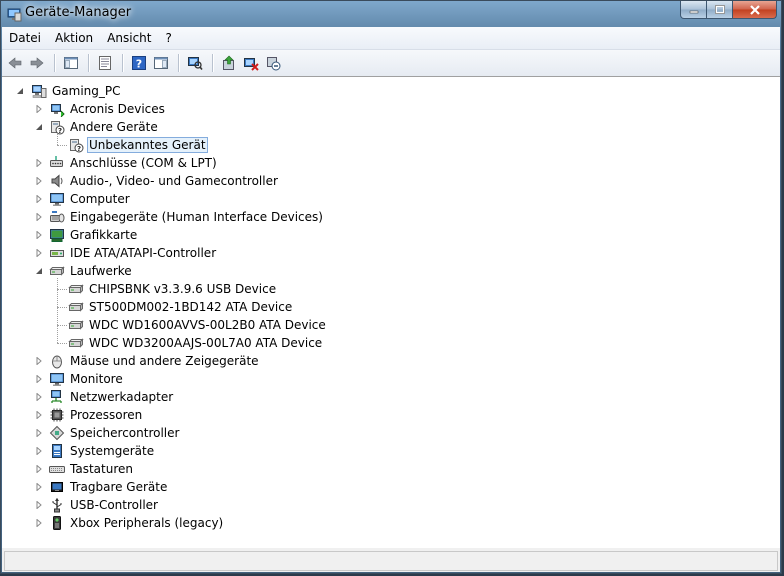 Image resolution: width=784 pixels, height=576 pixels. I want to click on properties-button, so click(106, 63).